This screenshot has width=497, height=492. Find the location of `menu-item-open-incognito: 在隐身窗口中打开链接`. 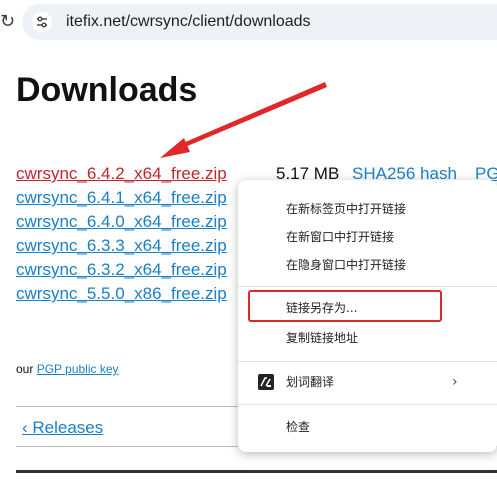

menu-item-open-incognito: 在隐身窗口中打开链接 is located at coordinates (367, 265).